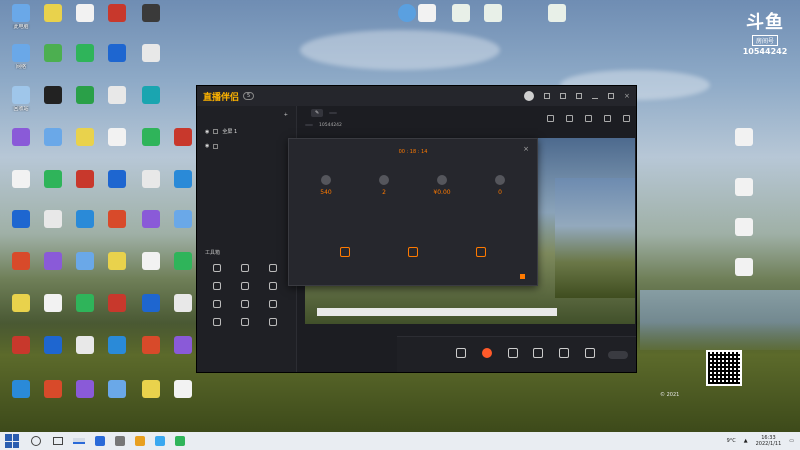 The height and width of the screenshot is (450, 800). What do you see at coordinates (246, 131) in the screenshot?
I see `scene-item: ◉ 全屏 1` at bounding box center [246, 131].